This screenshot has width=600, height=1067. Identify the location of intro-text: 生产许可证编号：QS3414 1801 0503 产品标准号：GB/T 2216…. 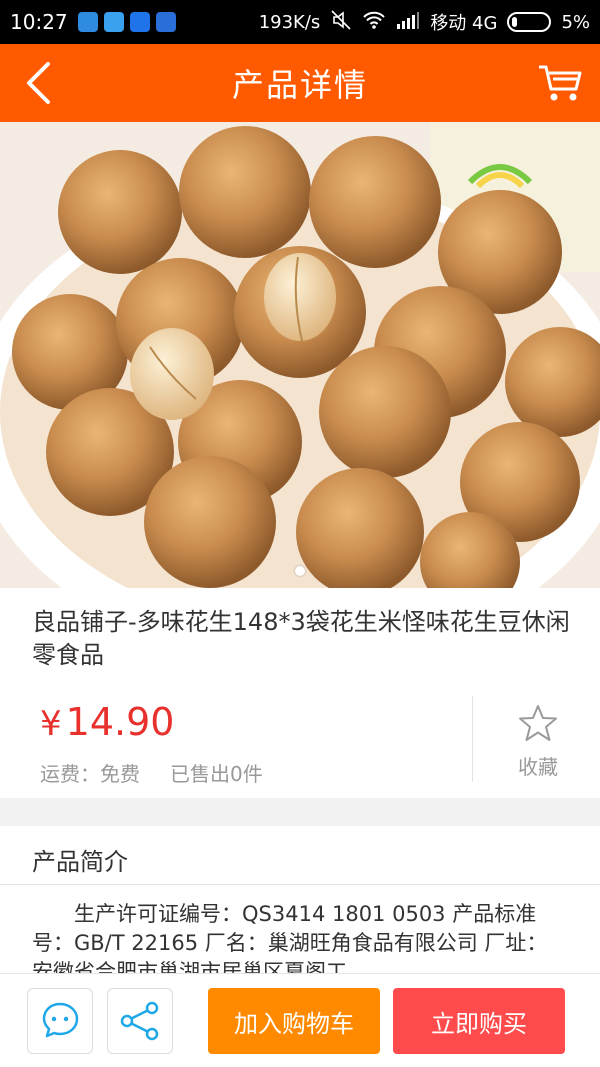
(290, 939).